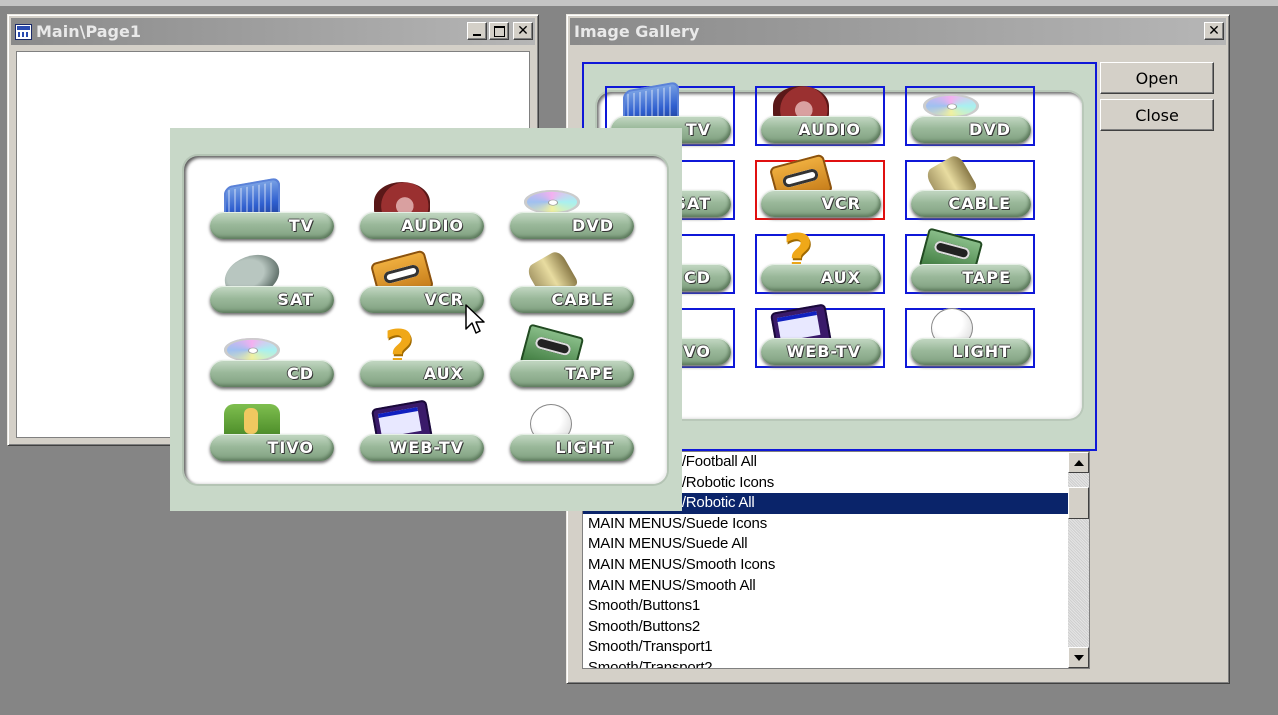  What do you see at coordinates (272, 299) in the screenshot?
I see `tile-label: SAT` at bounding box center [272, 299].